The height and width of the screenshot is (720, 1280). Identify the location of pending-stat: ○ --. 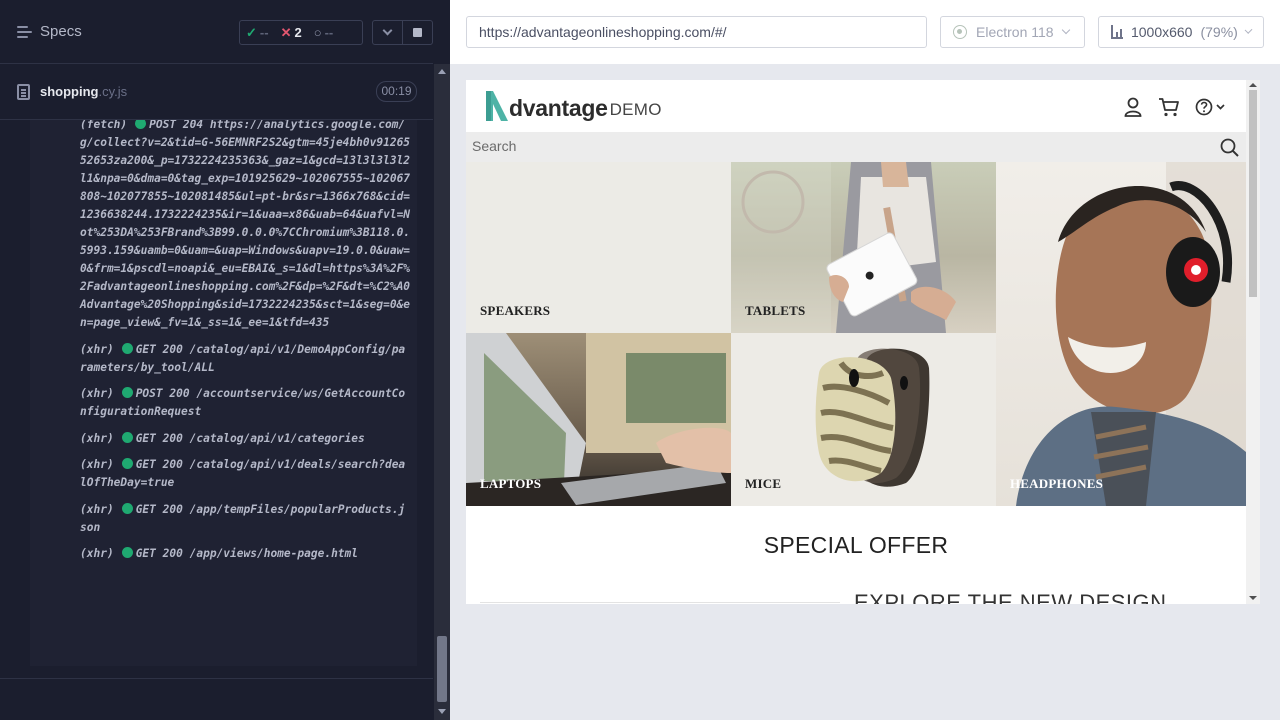
(324, 32).